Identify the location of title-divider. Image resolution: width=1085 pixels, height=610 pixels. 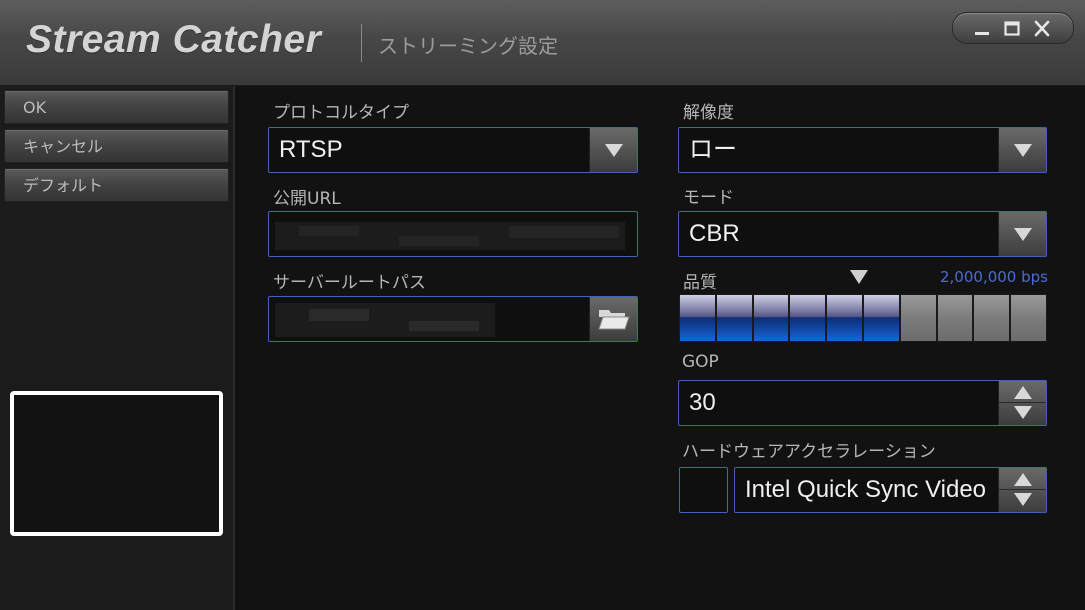
(361, 43).